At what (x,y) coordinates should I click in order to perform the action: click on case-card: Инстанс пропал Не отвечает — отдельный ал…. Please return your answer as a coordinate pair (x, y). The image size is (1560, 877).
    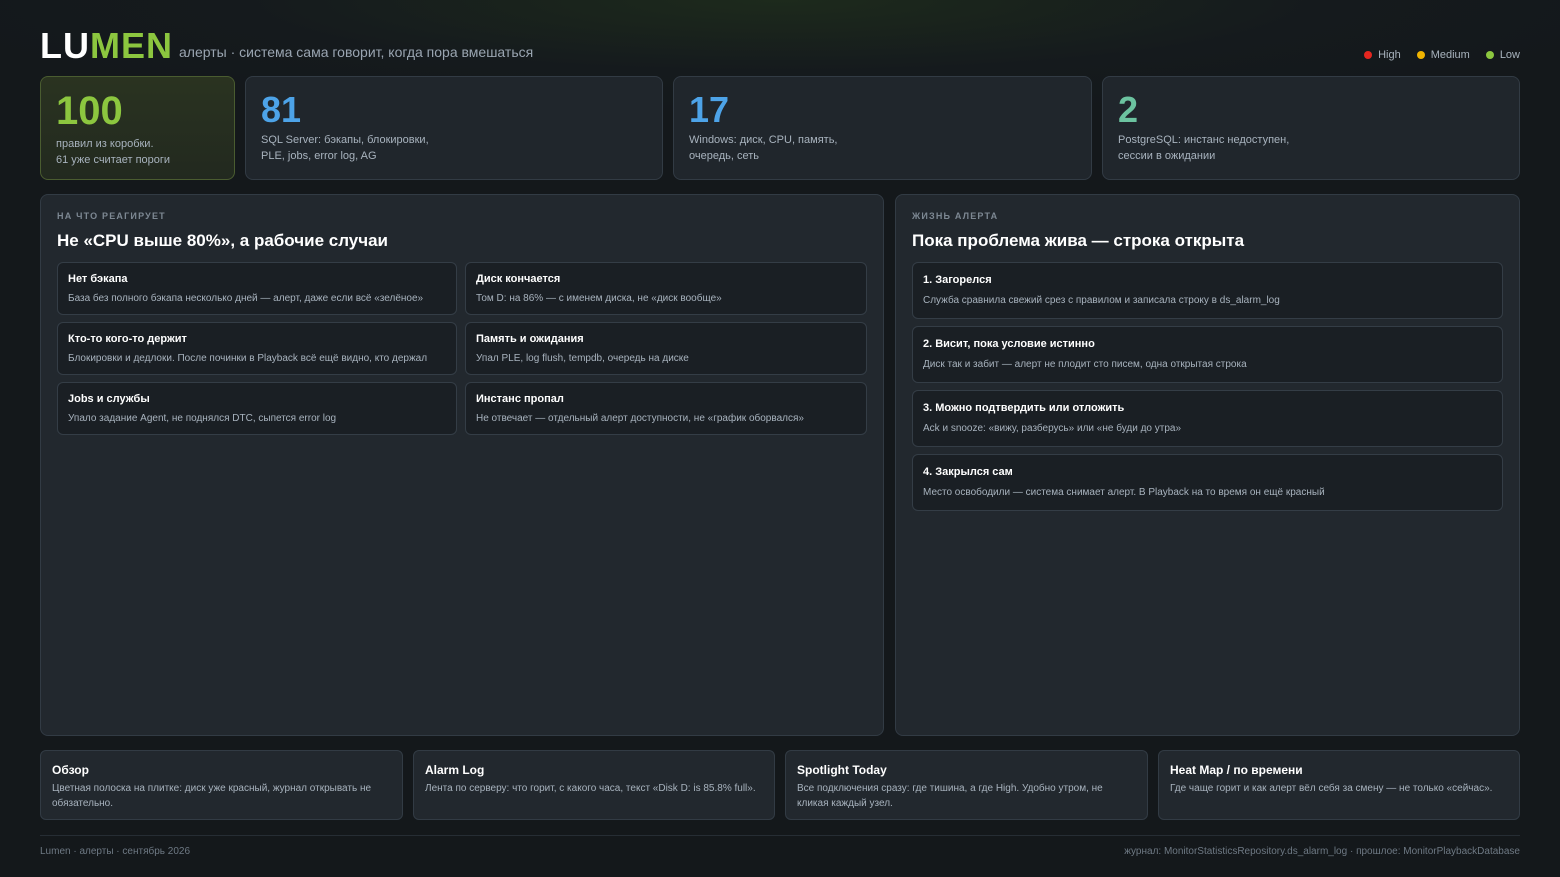
    Looking at the image, I should click on (666, 408).